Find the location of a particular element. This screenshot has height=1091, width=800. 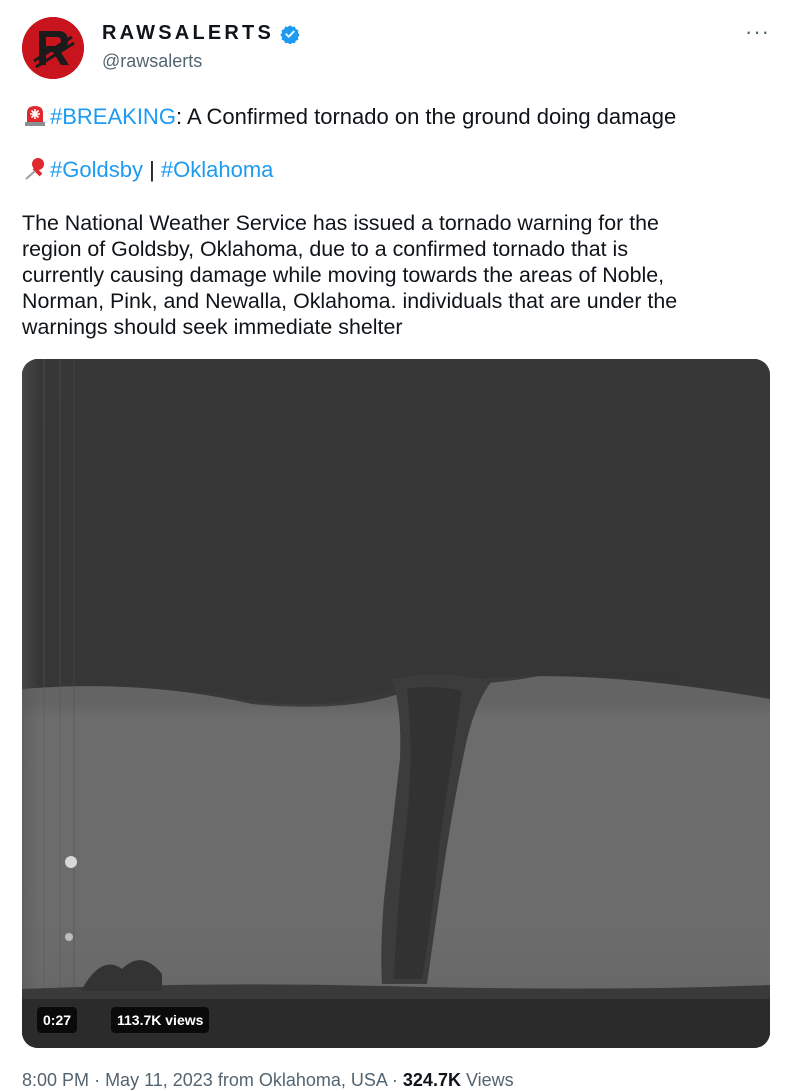

handle: @rawsalerts is located at coordinates (152, 61).